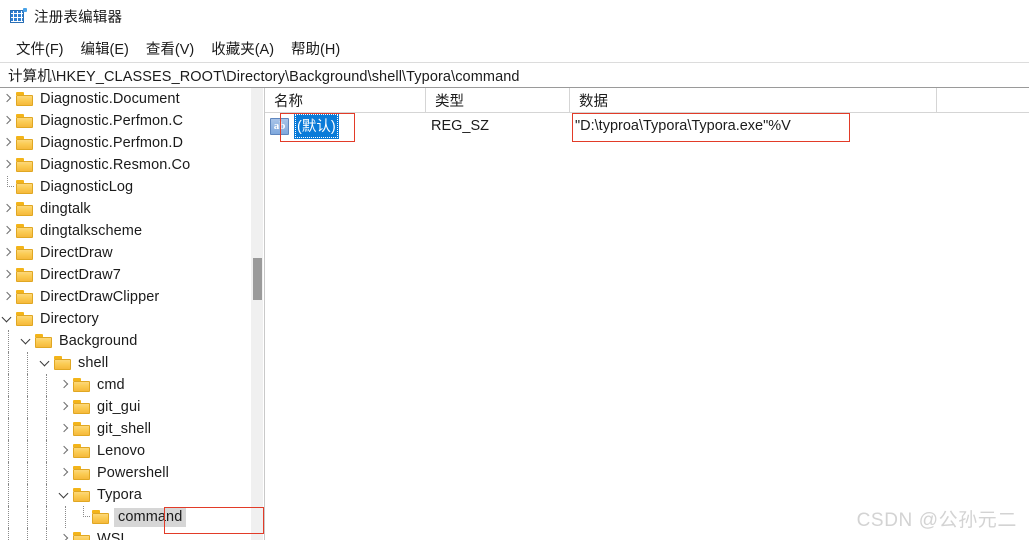  Describe the element at coordinates (40, 48) in the screenshot. I see `menu-item-file: 文件(F)` at that location.